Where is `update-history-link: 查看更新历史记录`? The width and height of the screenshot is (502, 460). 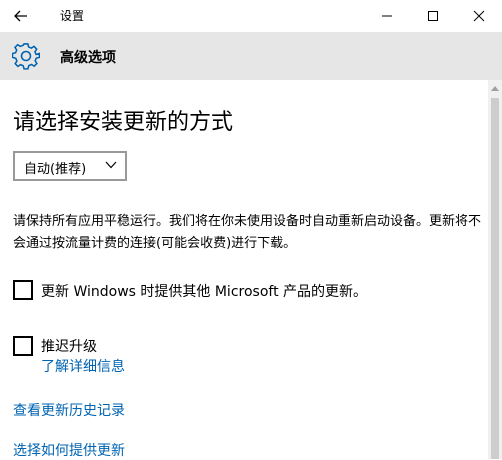 update-history-link: 查看更新历史记录 is located at coordinates (69, 410).